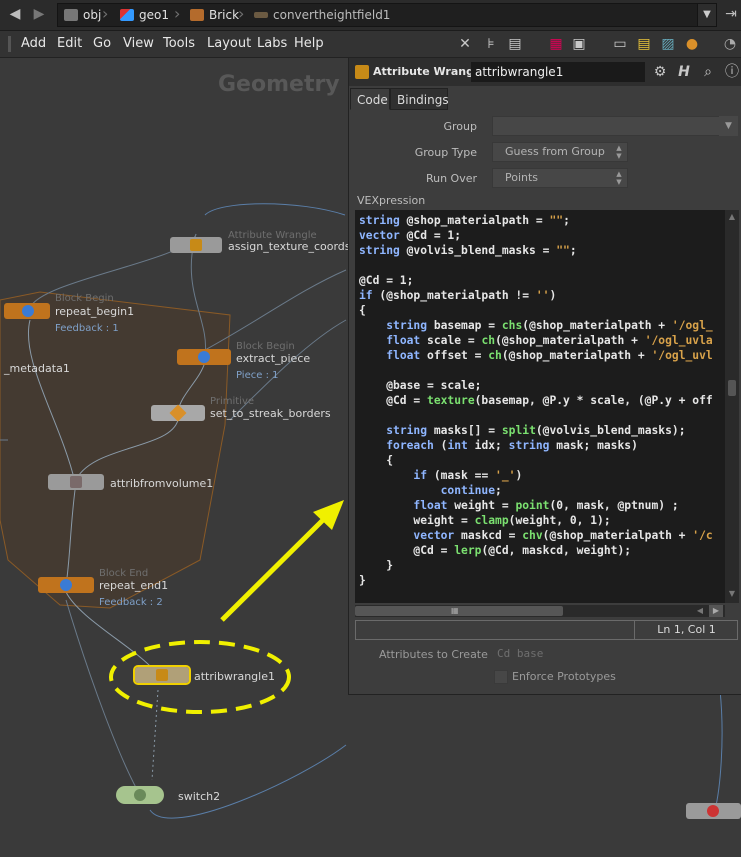  I want to click on run-over-label: Run Over, so click(451, 178).